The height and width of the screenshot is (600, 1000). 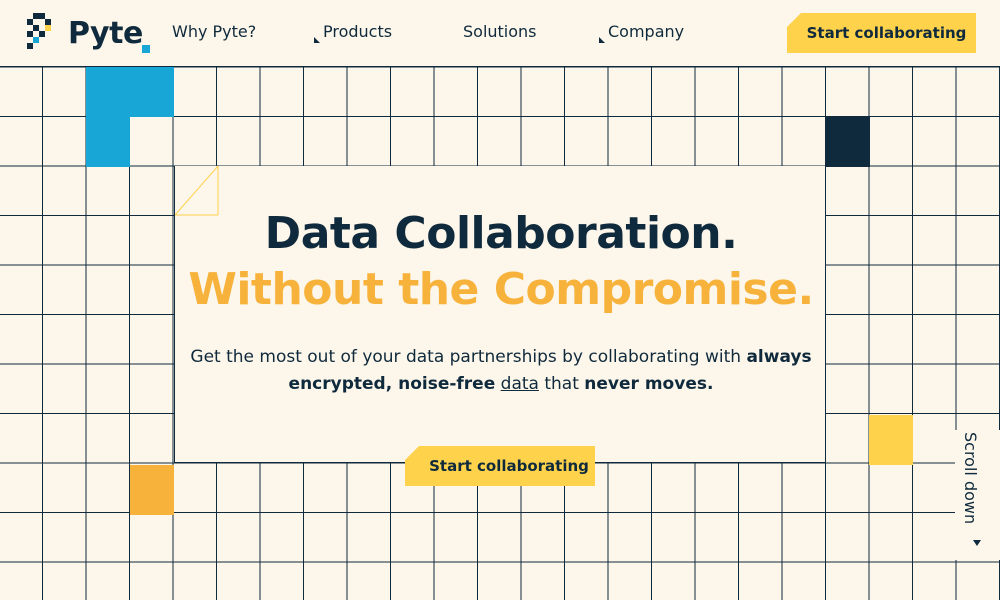 What do you see at coordinates (970, 478) in the screenshot?
I see `scroll-down-label: Scroll down` at bounding box center [970, 478].